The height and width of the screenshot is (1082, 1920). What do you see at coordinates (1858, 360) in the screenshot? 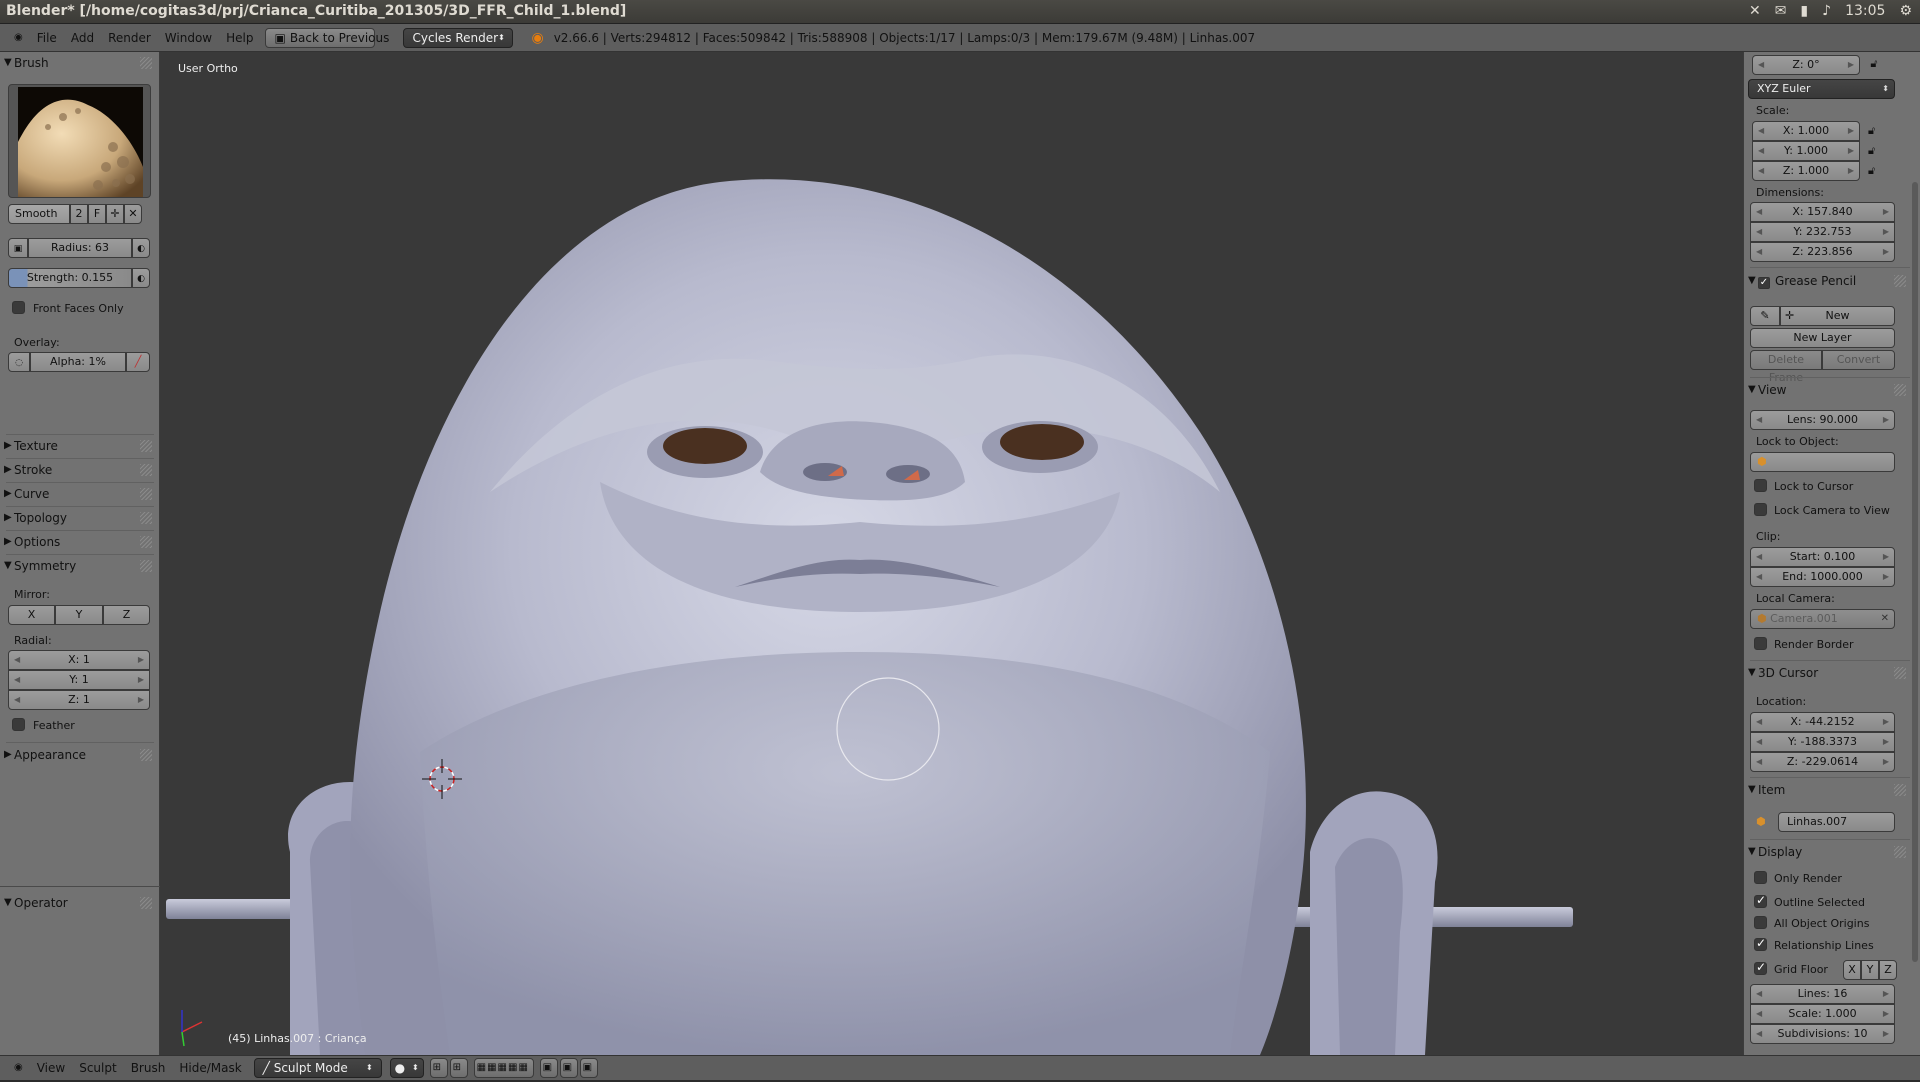
I see `convert-button: Convert` at bounding box center [1858, 360].